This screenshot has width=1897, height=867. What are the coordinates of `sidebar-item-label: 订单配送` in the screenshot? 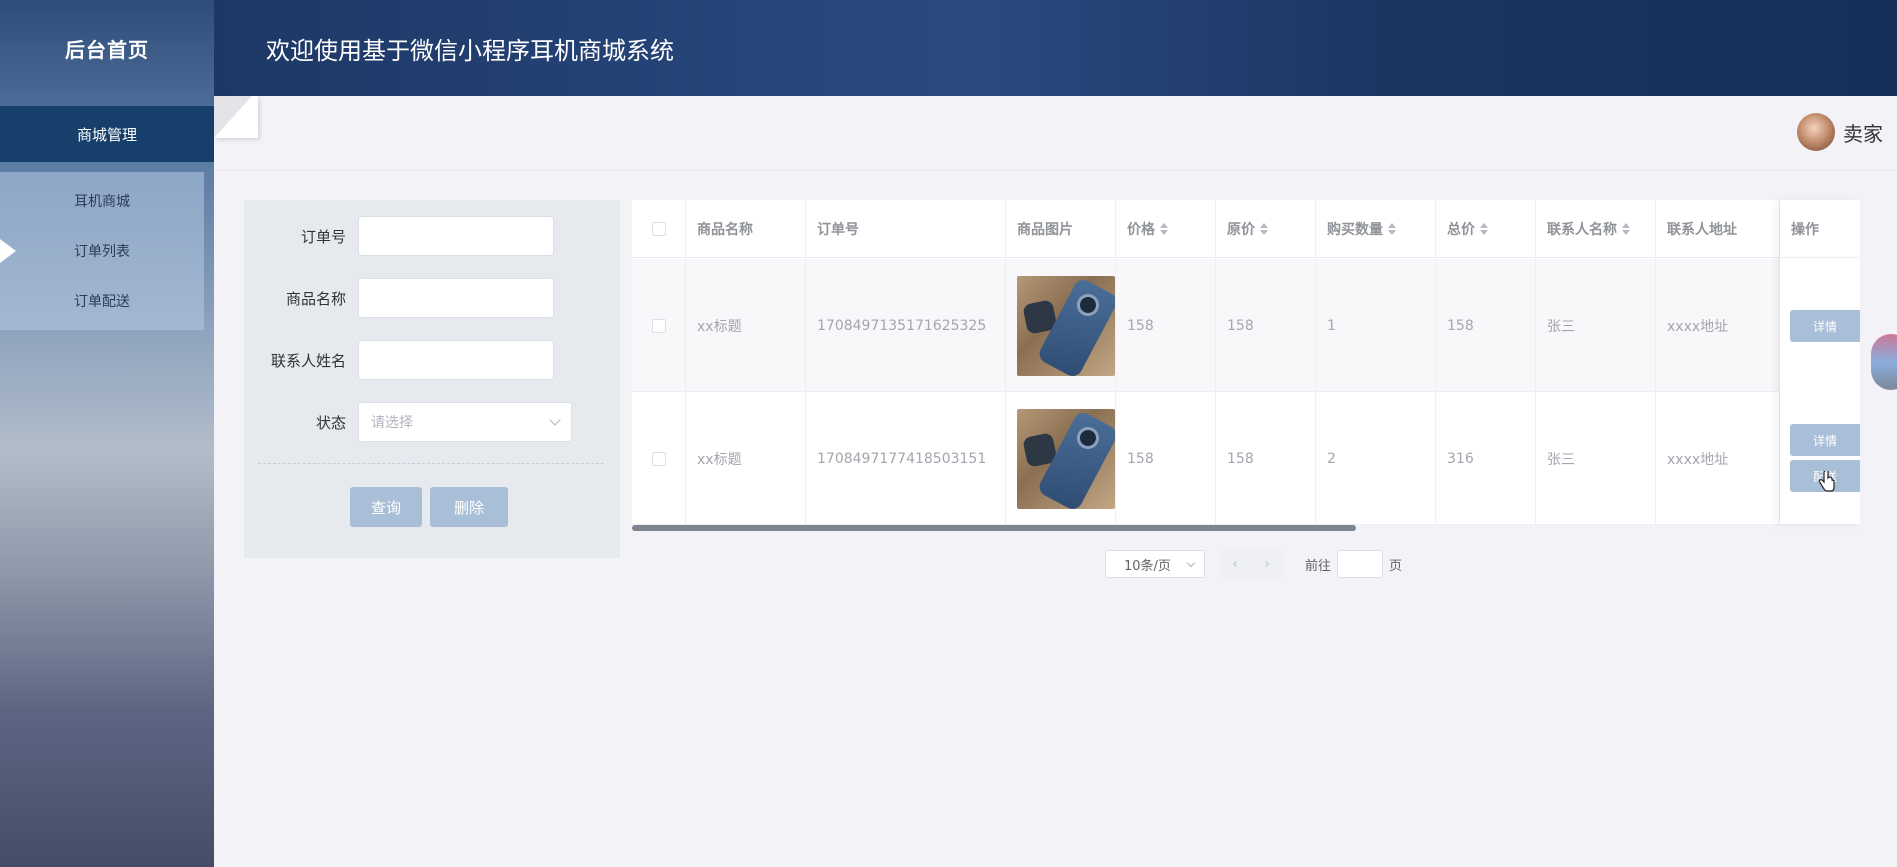 It's located at (102, 302).